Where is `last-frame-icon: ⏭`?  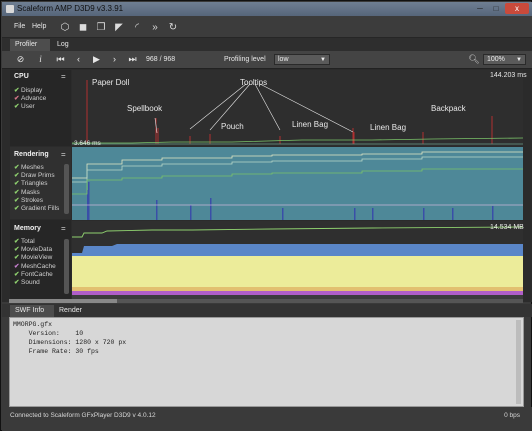 last-frame-icon: ⏭ is located at coordinates (132, 59).